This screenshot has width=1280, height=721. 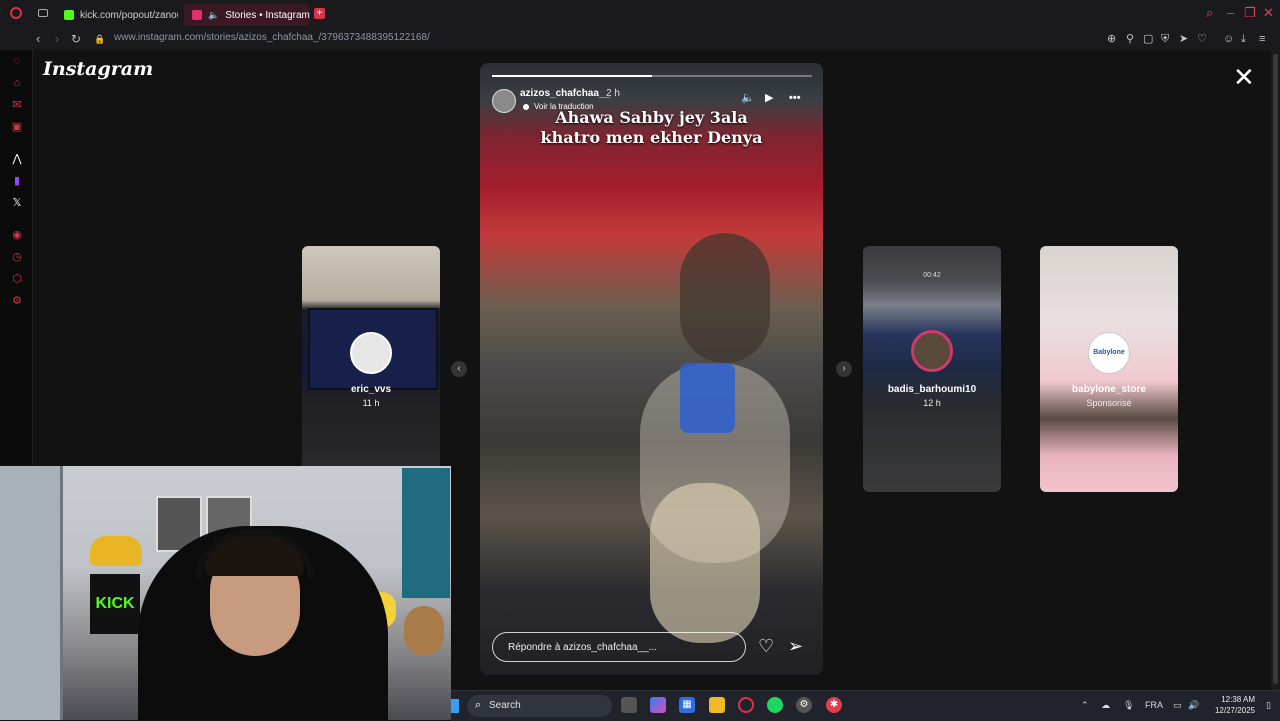 What do you see at coordinates (424, 631) in the screenshot?
I see `webcam-plush-bear` at bounding box center [424, 631].